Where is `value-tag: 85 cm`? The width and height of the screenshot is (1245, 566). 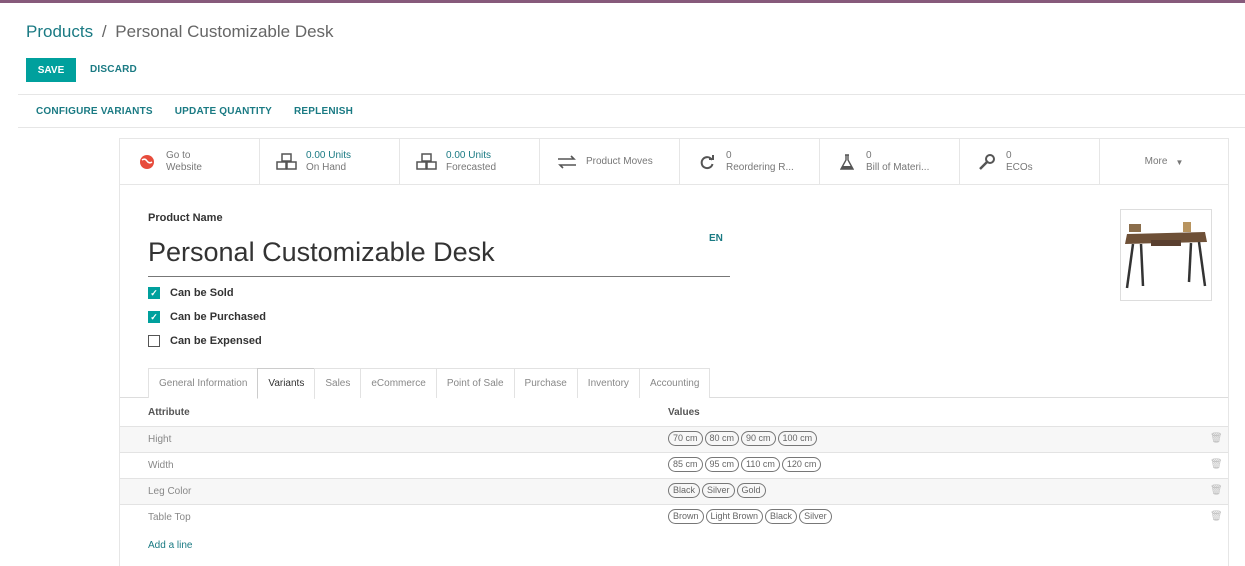
value-tag: 85 cm is located at coordinates (685, 464).